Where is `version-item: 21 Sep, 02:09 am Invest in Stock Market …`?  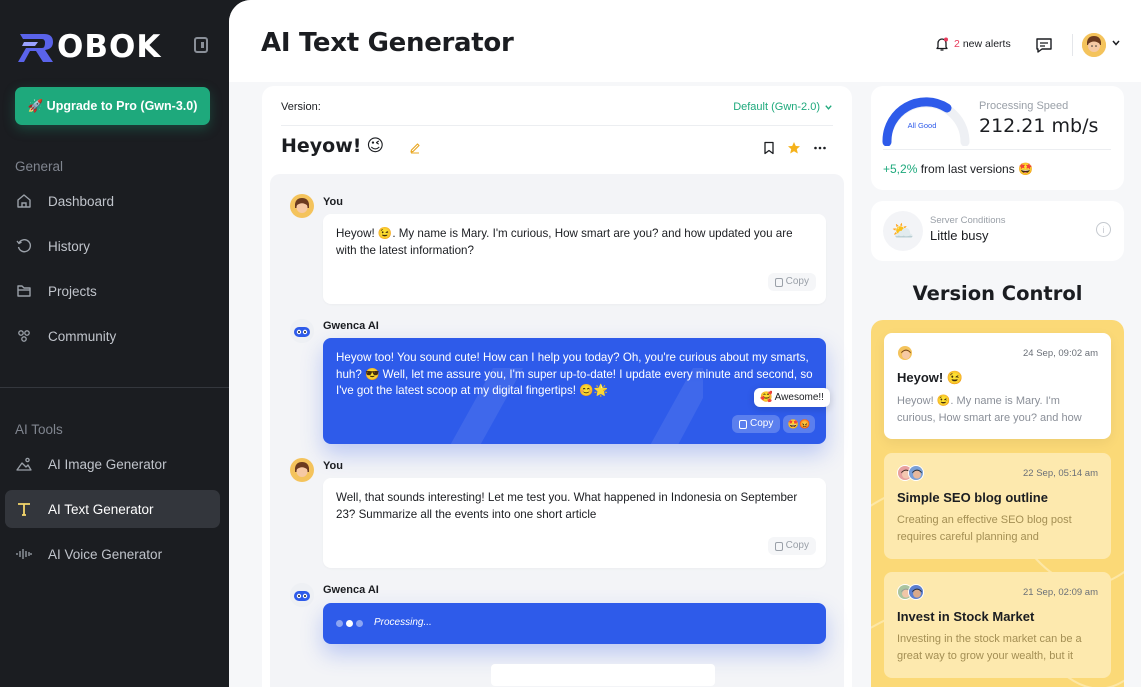 version-item: 21 Sep, 02:09 am Invest in Stock Market … is located at coordinates (997, 625).